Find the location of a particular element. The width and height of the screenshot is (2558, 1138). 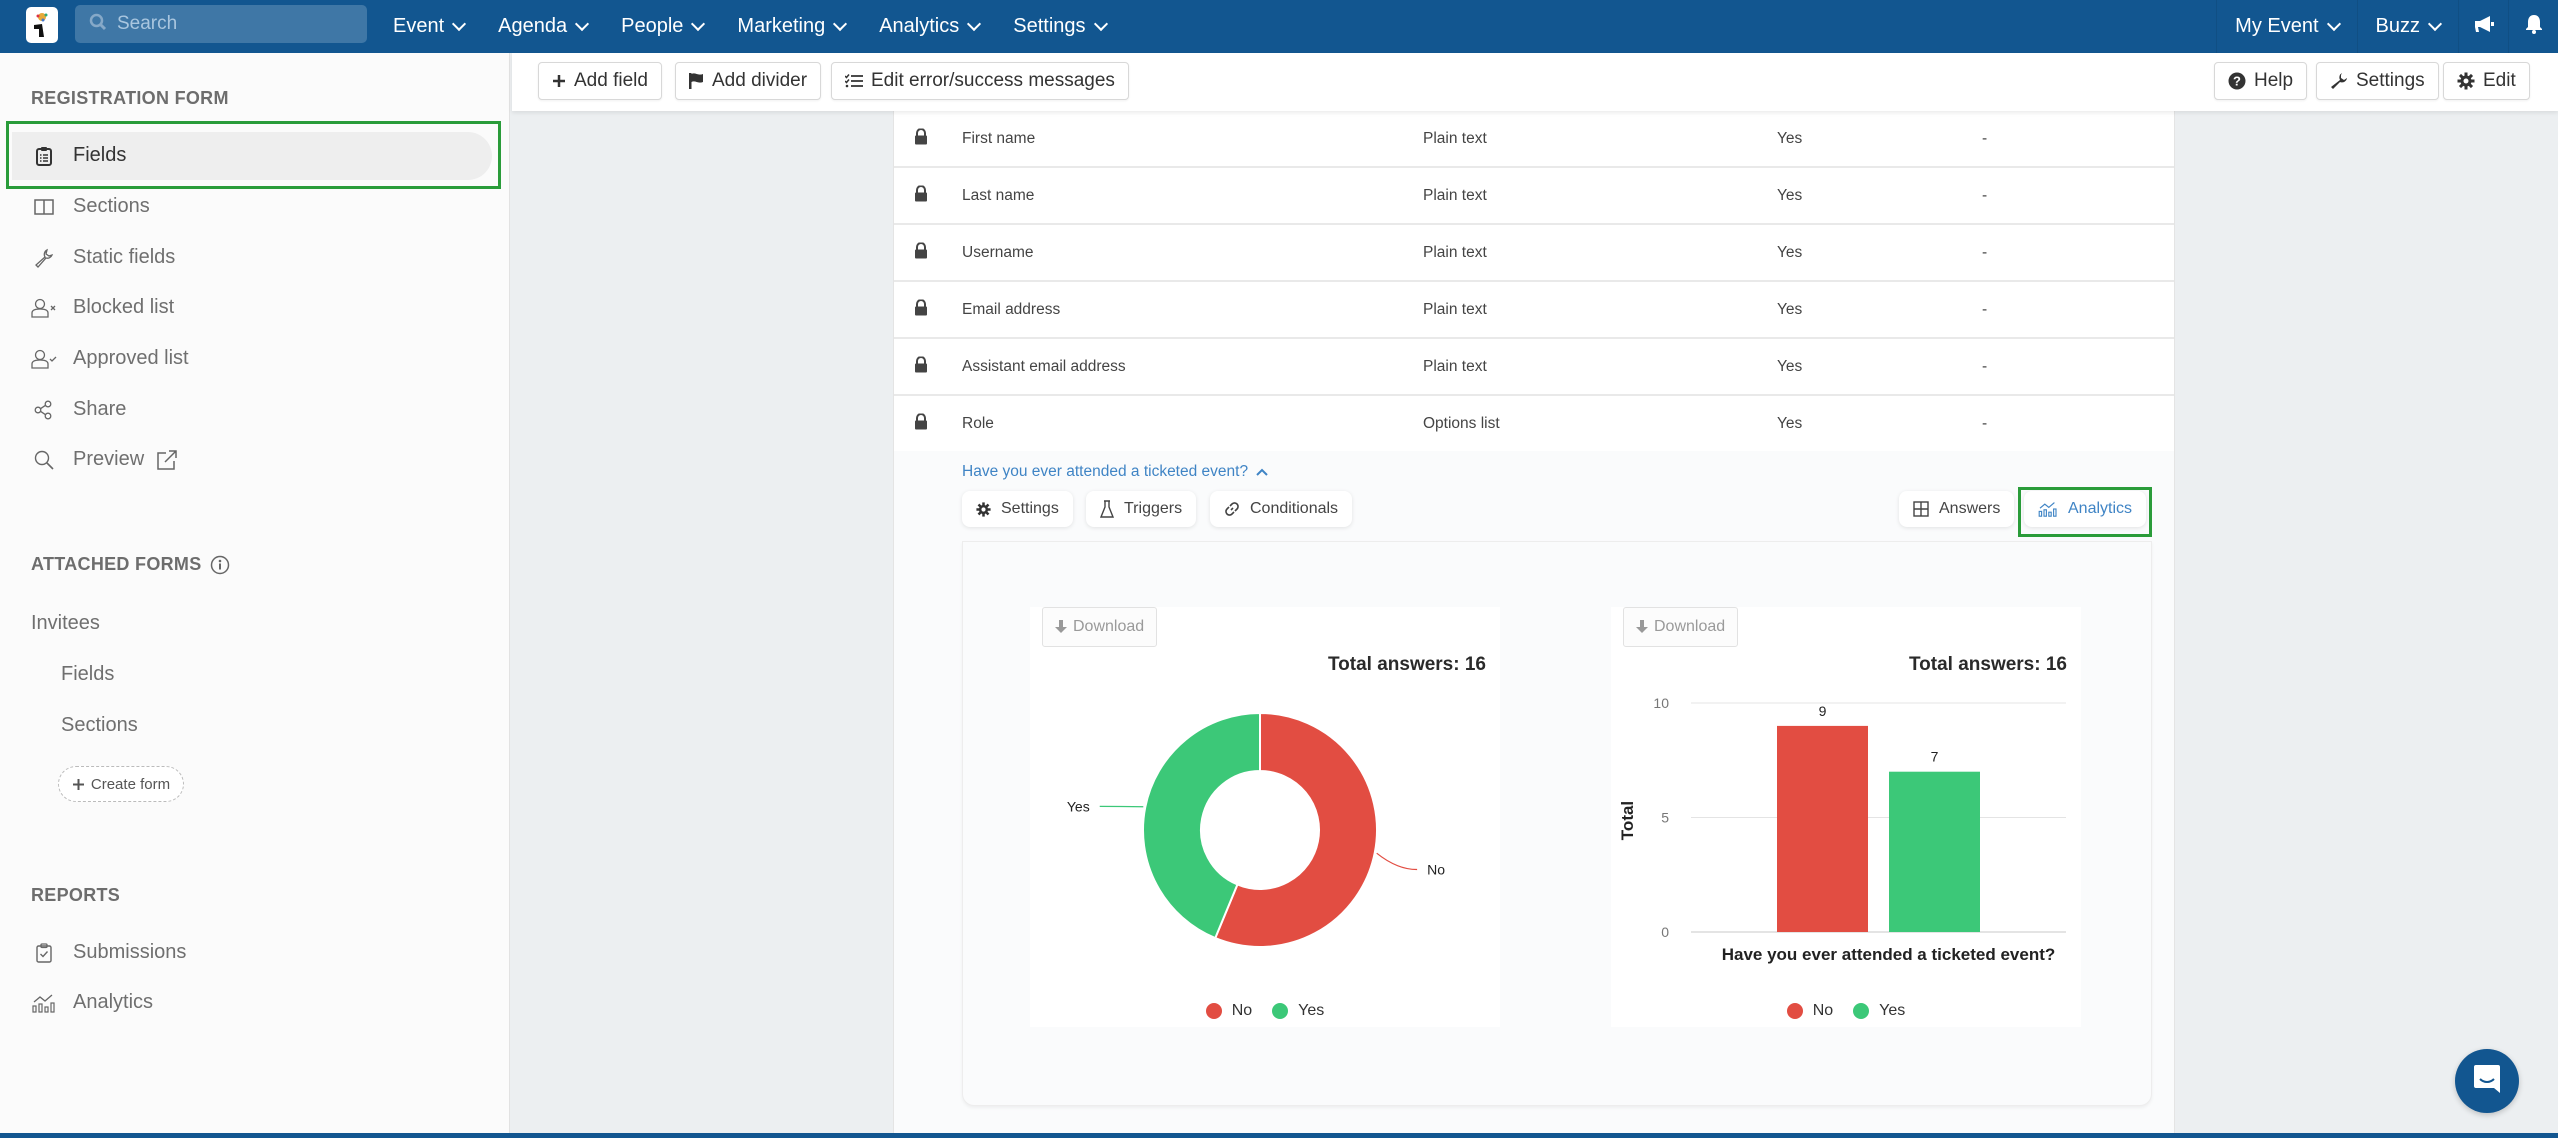

sidebar-item-share: Share is located at coordinates (78, 409).